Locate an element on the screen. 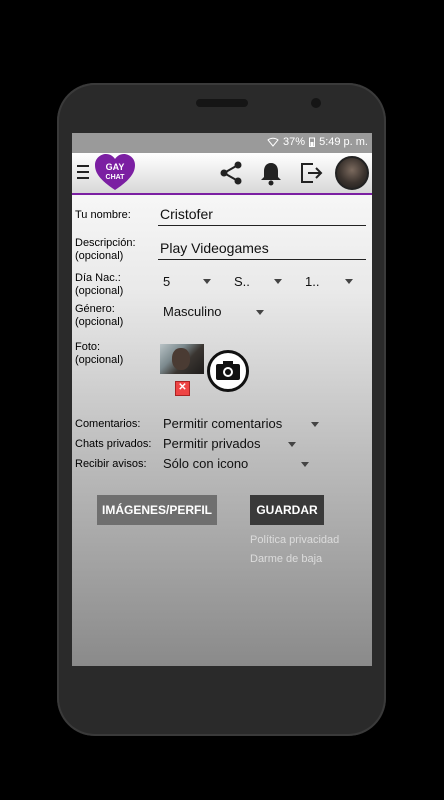 This screenshot has height=800, width=444. status-time: 5:49 p. m. is located at coordinates (343, 142).